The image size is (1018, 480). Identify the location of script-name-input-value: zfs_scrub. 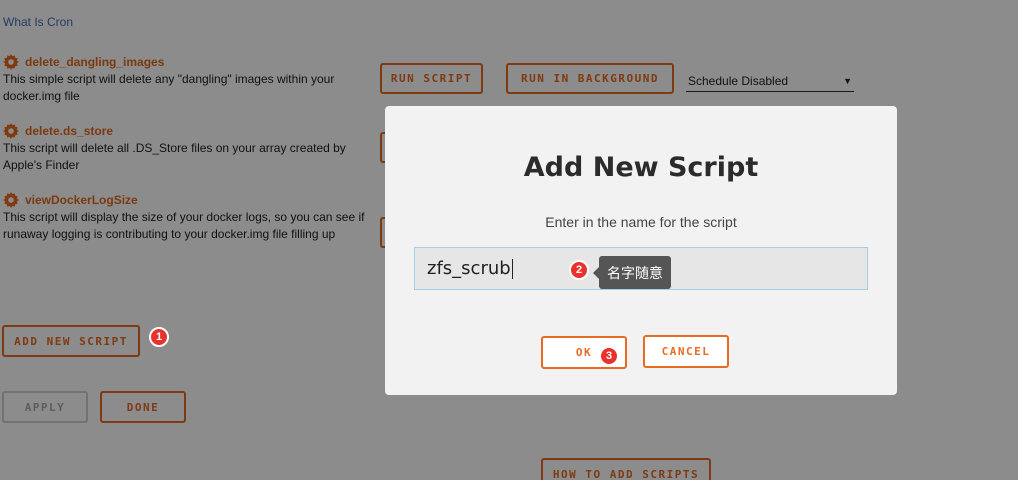
(469, 268).